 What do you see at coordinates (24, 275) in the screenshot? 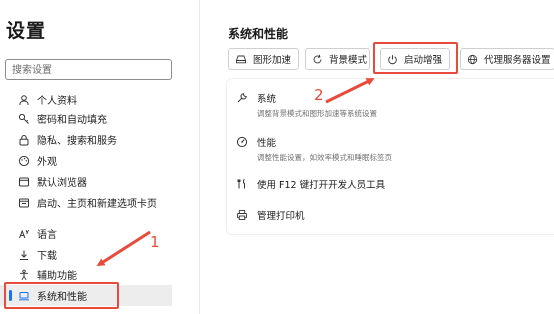
I see `accessibility-icon` at bounding box center [24, 275].